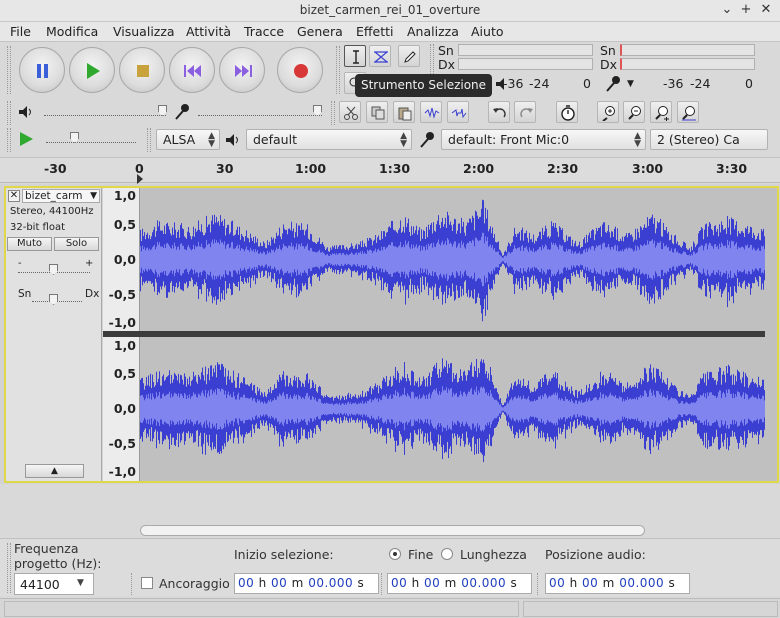 The height and width of the screenshot is (618, 780). I want to click on zoom-in-button, so click(608, 112).